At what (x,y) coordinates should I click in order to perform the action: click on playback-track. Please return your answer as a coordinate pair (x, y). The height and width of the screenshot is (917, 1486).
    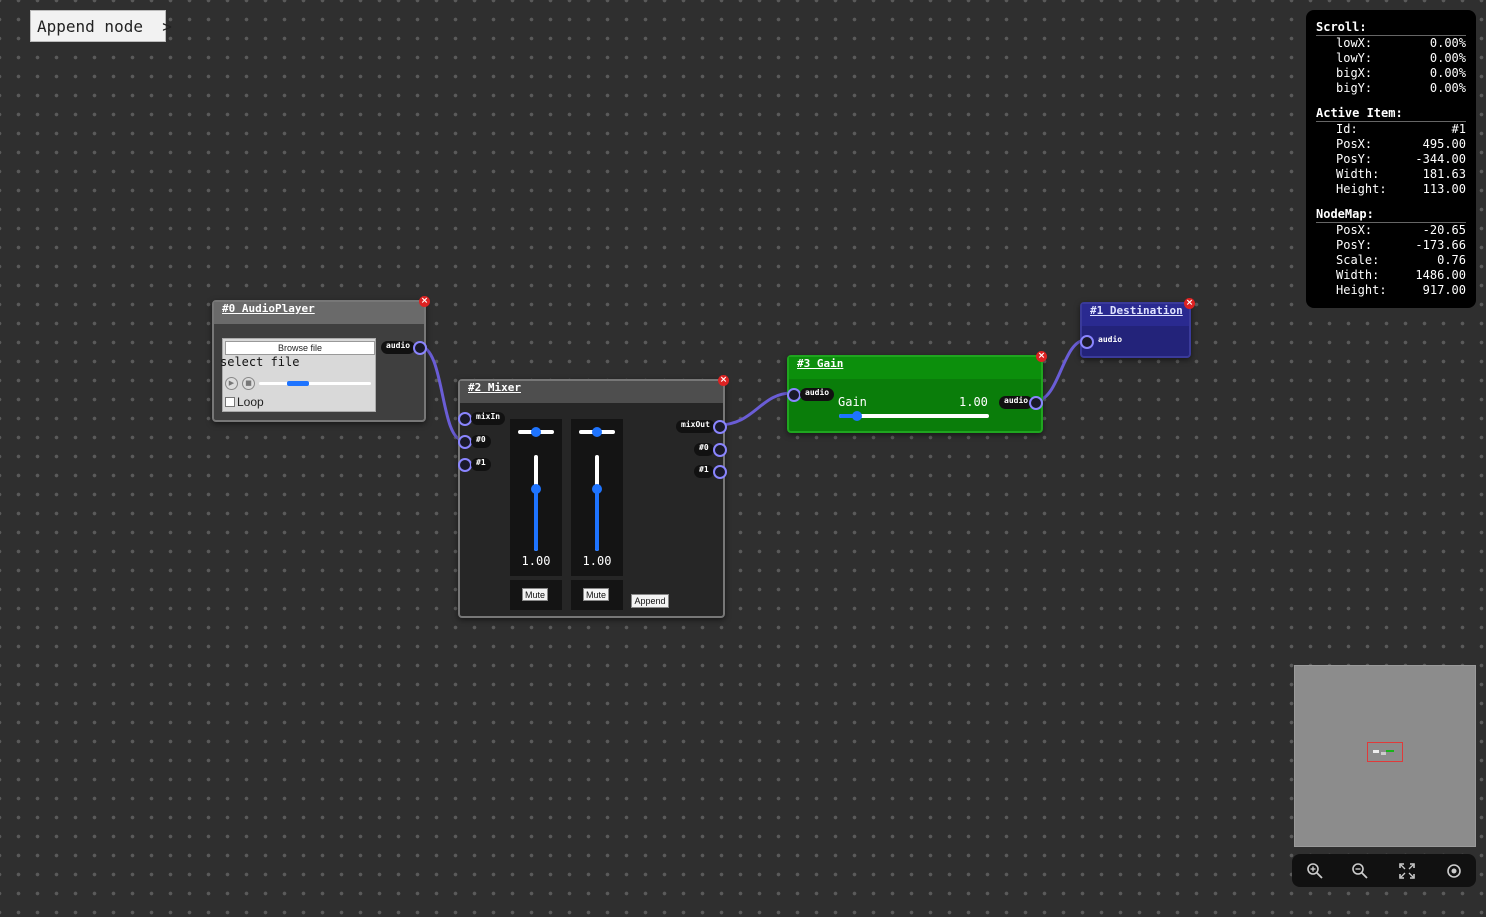
    Looking at the image, I should click on (315, 383).